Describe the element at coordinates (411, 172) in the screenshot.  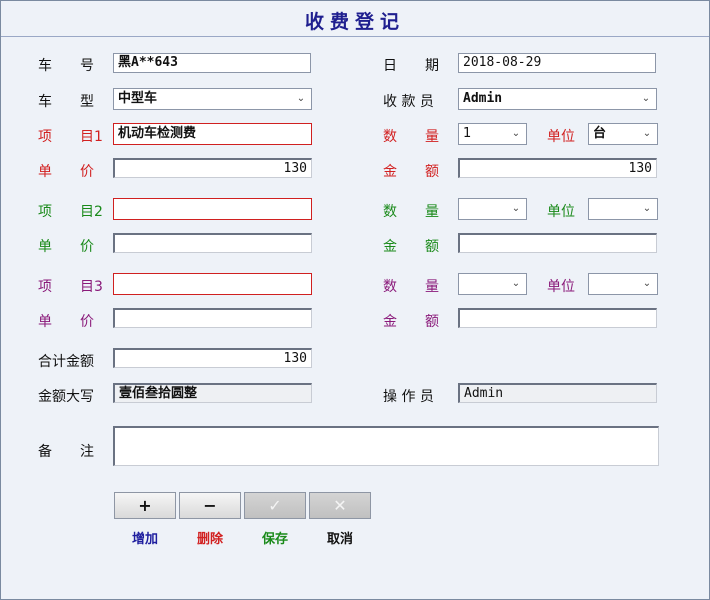
I see `amount1-label: 金 额` at that location.